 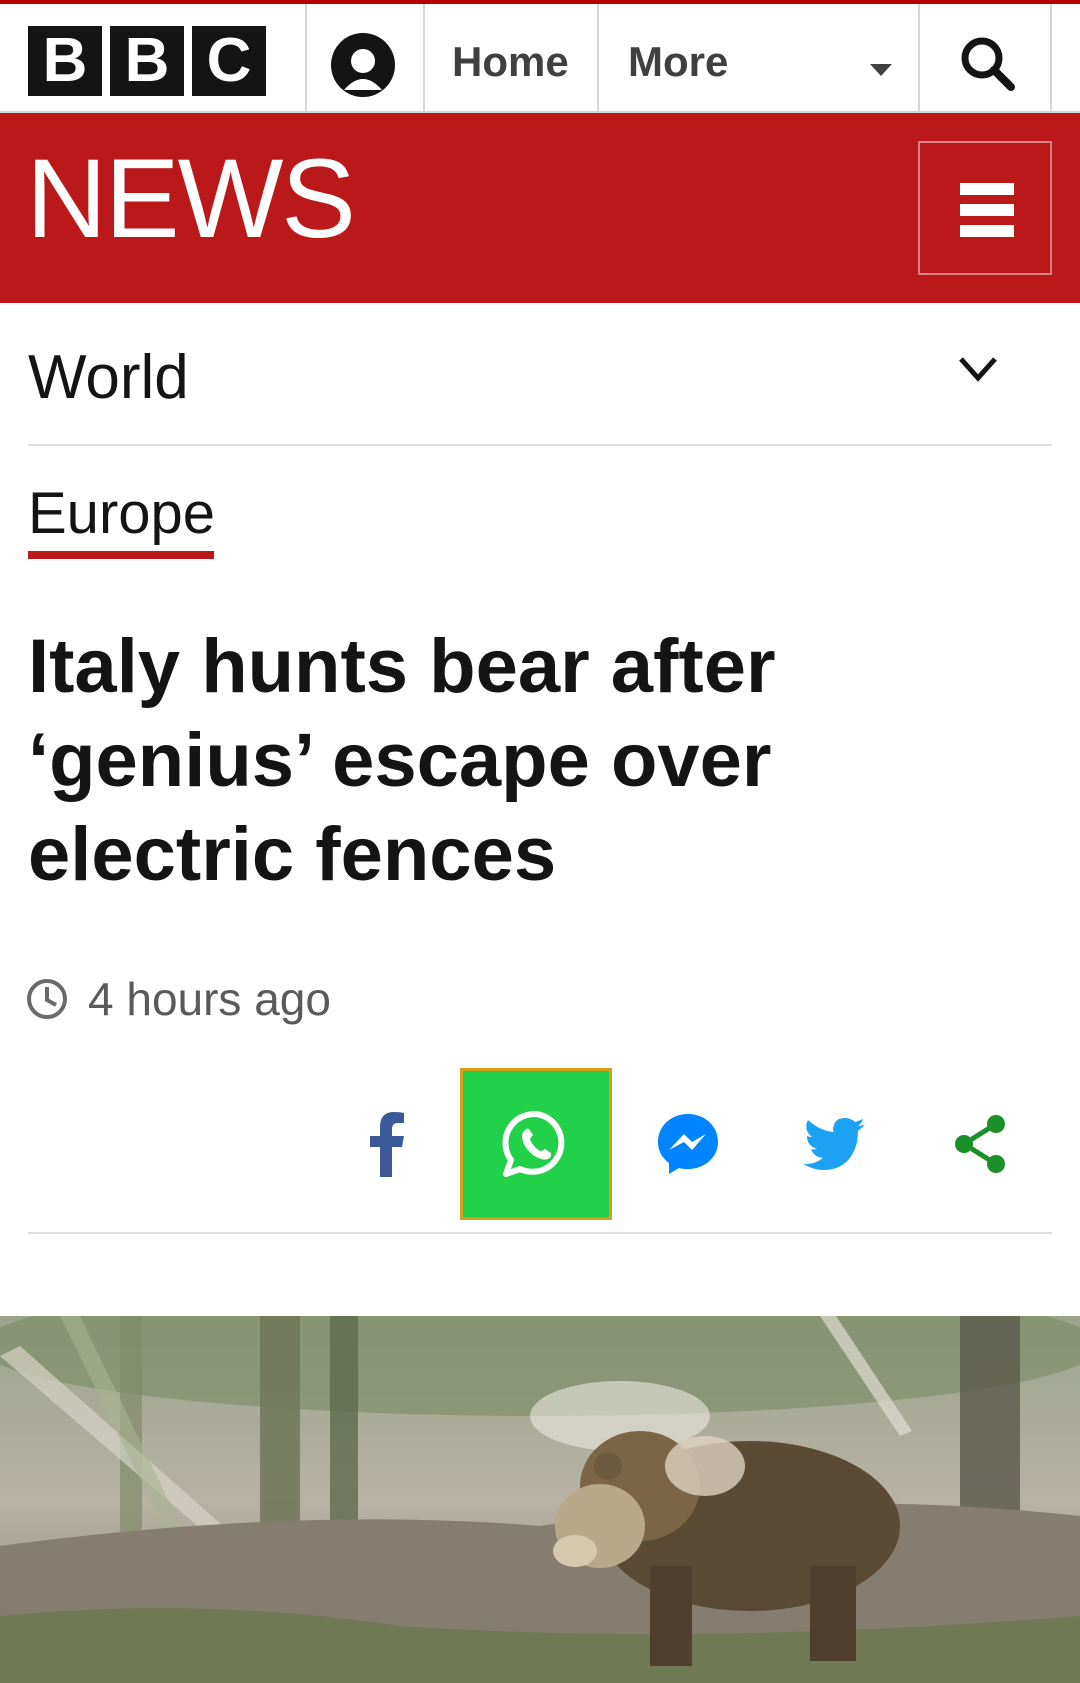 I want to click on share-facebook-button, so click(x=386, y=1144).